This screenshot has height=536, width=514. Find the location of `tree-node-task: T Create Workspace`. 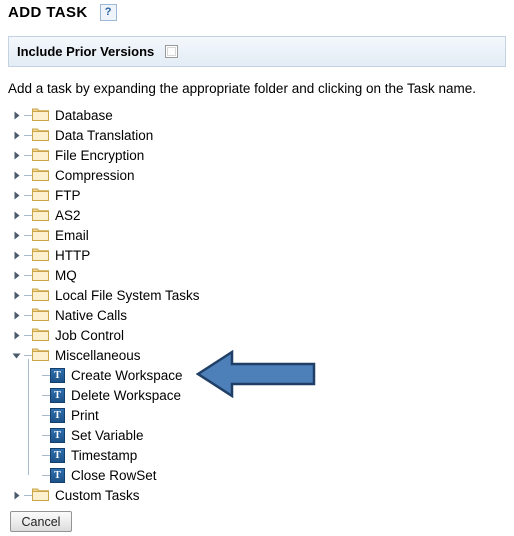

tree-node-task: T Create Workspace is located at coordinates (218, 375).